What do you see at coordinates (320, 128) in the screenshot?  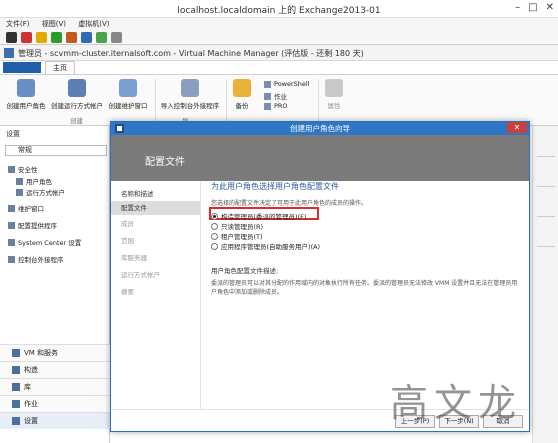 I see `dialog-title-bar: 创建用户角色向导 ✕` at bounding box center [320, 128].